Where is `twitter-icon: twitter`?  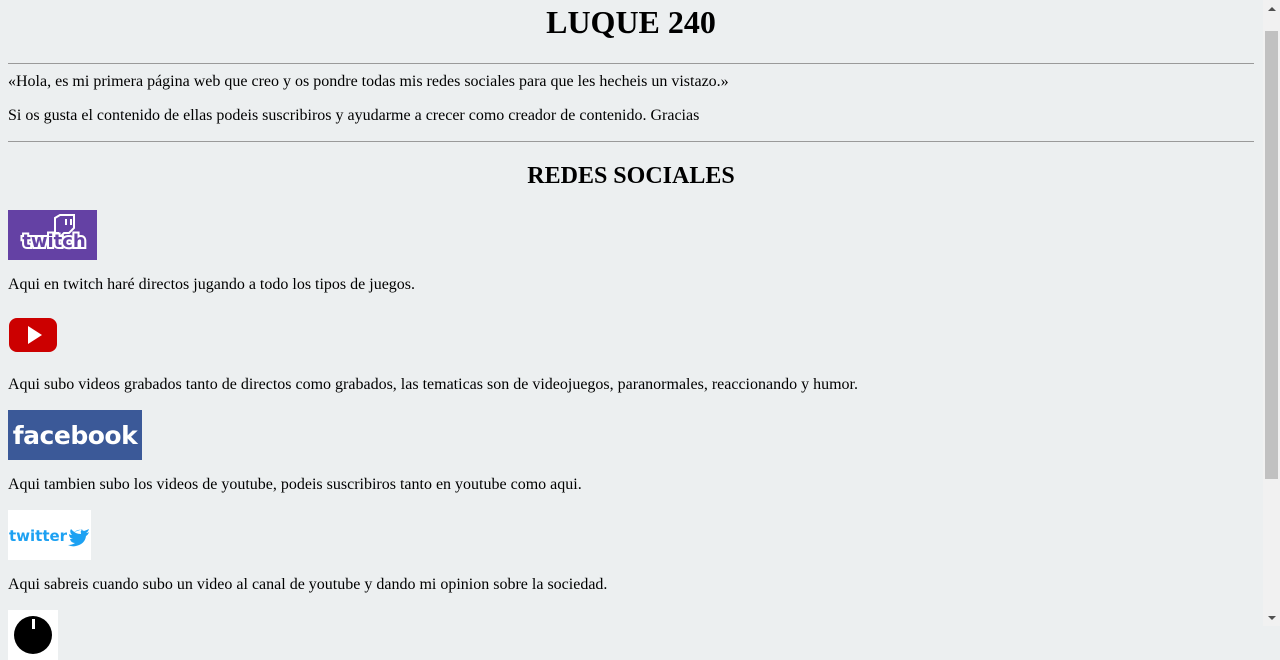 twitter-icon: twitter is located at coordinates (49, 535).